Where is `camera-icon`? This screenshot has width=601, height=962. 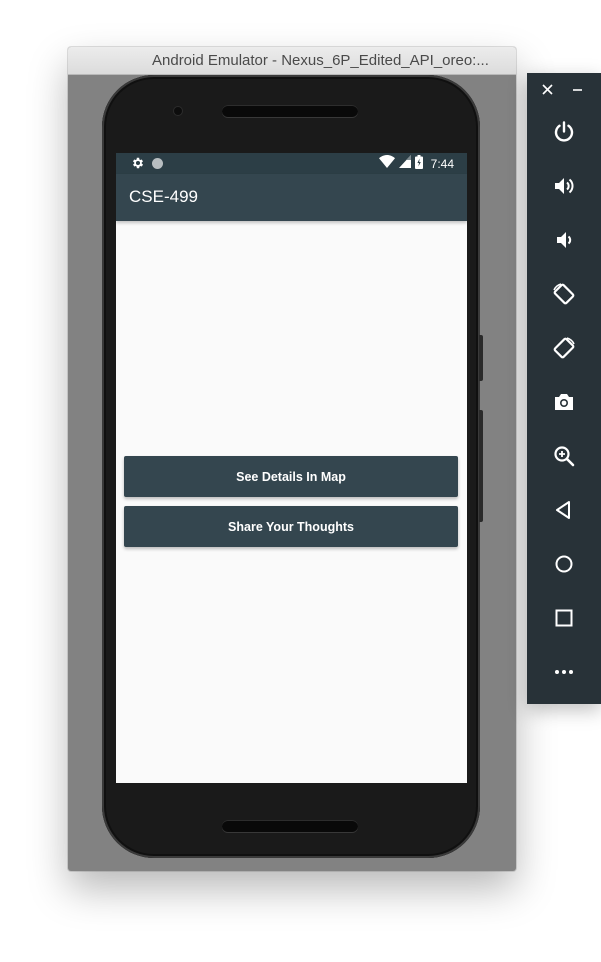 camera-icon is located at coordinates (564, 402).